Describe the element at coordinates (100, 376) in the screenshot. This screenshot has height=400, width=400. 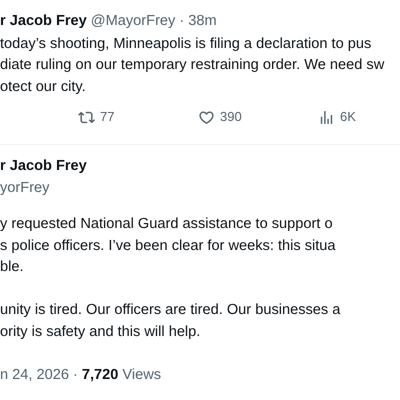
I see `view-count: 7,720` at that location.